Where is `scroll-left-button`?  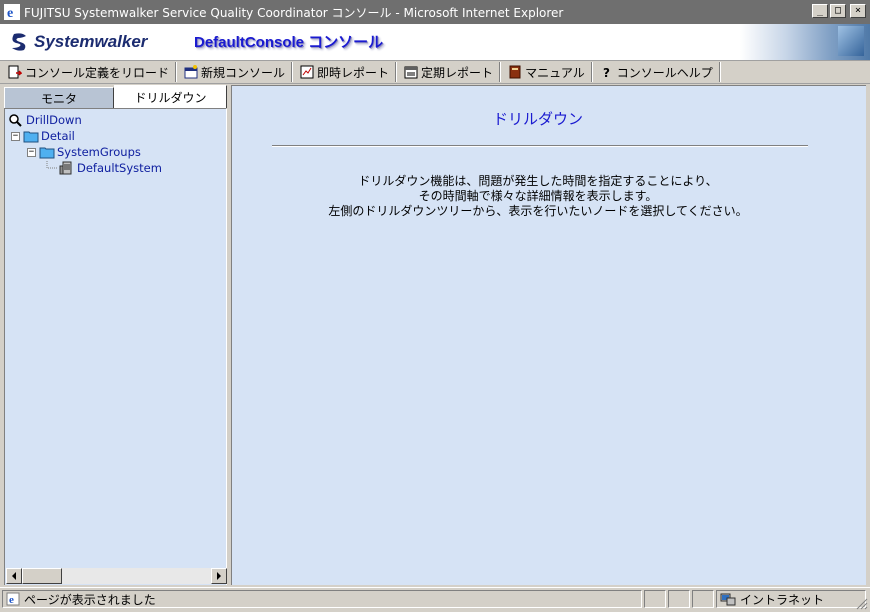 scroll-left-button is located at coordinates (14, 576).